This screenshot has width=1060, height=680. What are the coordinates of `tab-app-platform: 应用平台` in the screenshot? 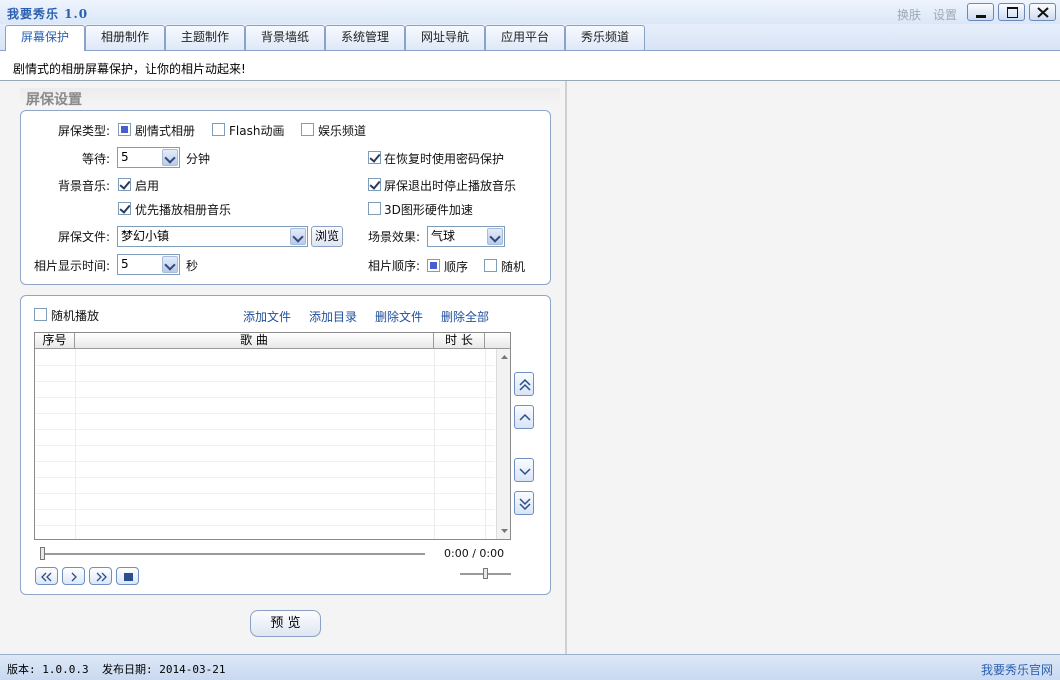 It's located at (525, 37).